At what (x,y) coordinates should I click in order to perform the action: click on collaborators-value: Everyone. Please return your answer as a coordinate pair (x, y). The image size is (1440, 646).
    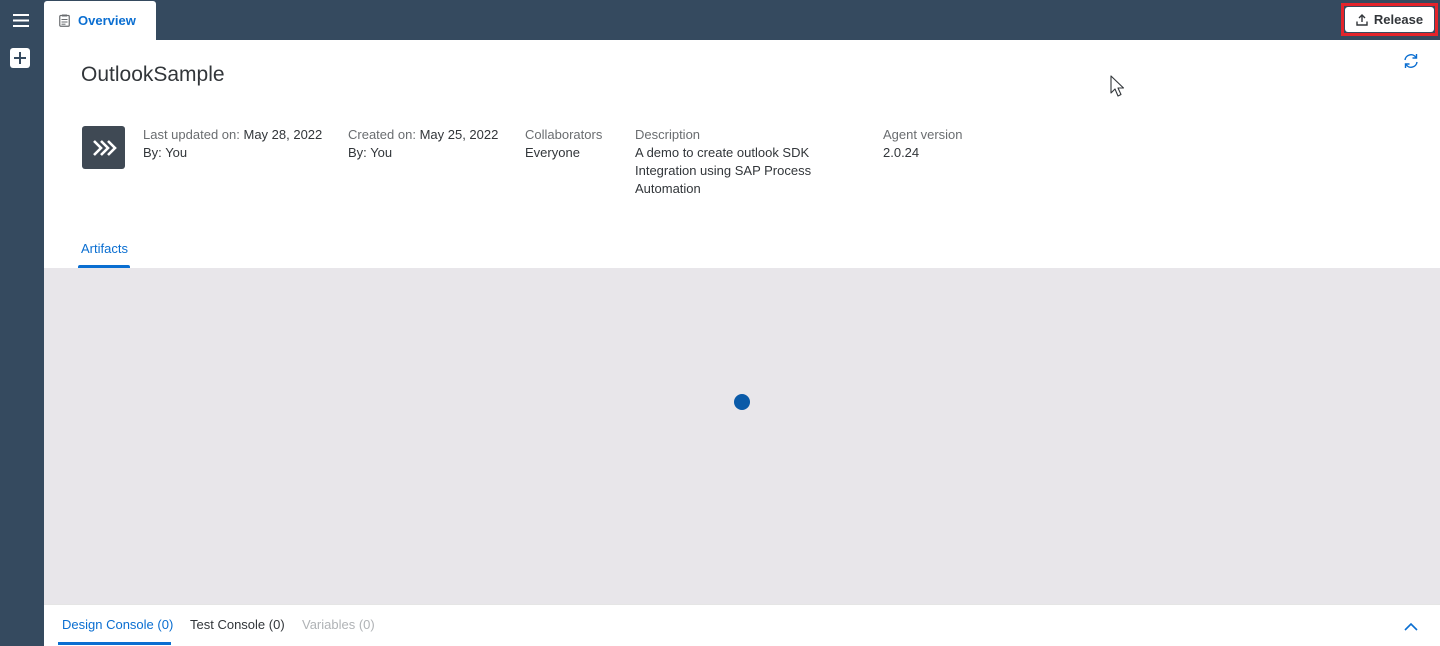
    Looking at the image, I should click on (552, 152).